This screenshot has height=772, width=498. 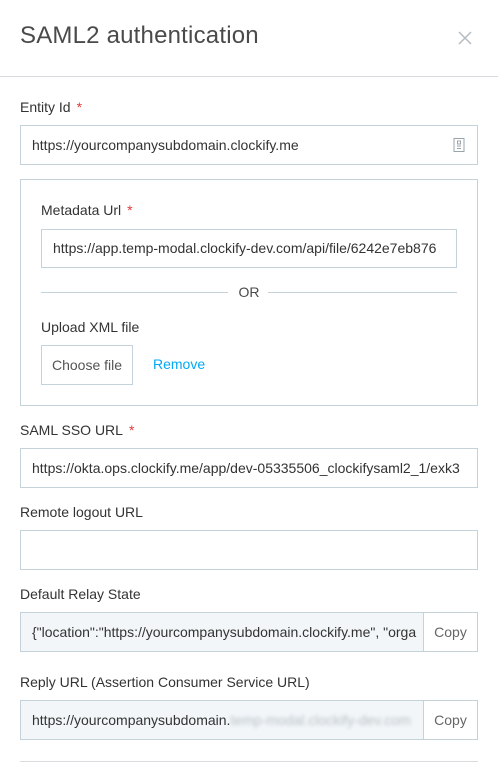 What do you see at coordinates (90, 327) in the screenshot?
I see `upload-xml-label: Upload XML file` at bounding box center [90, 327].